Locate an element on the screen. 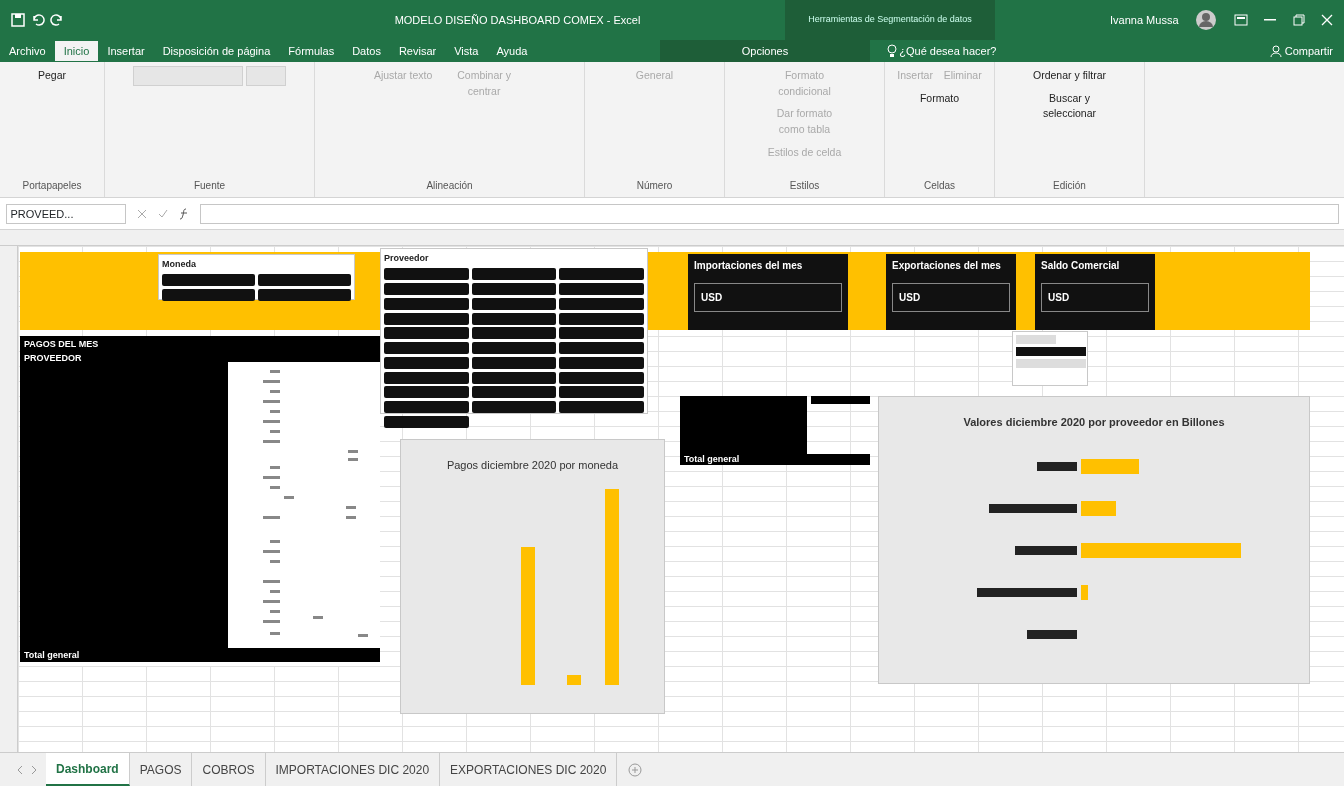  slicer-title: Proveedor is located at coordinates (407, 258).